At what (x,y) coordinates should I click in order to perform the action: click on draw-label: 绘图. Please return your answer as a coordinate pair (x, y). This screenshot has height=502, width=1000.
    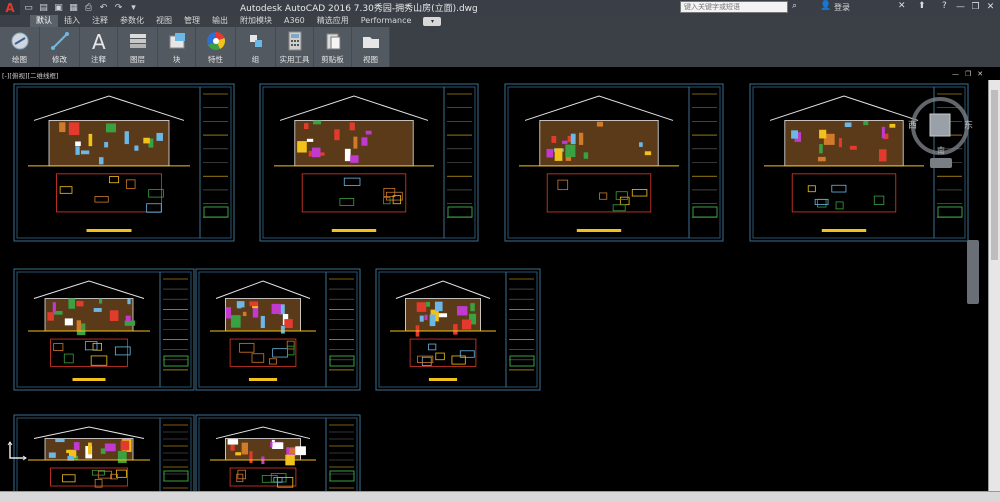
    Looking at the image, I should click on (19, 59).